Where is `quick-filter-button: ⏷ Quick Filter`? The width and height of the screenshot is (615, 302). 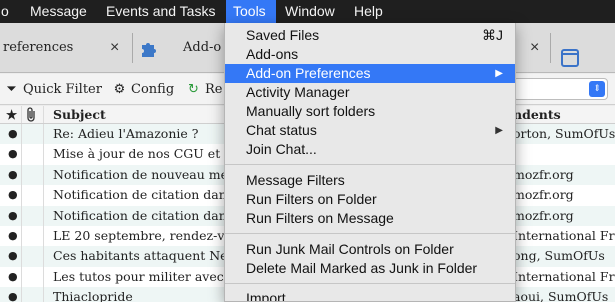
quick-filter-button: ⏷ Quick Filter is located at coordinates (53, 89).